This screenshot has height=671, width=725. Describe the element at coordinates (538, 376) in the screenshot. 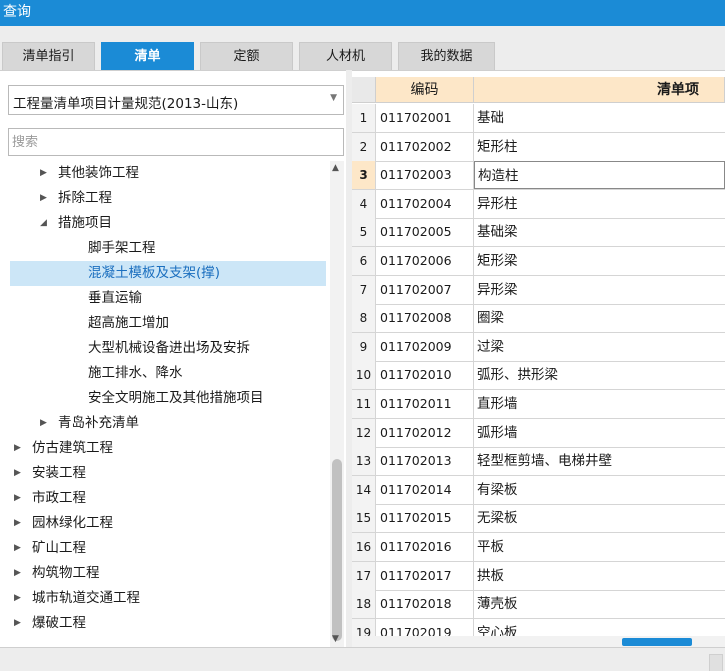

I see `table-row: 10 011702010 弧形、拱形梁` at that location.